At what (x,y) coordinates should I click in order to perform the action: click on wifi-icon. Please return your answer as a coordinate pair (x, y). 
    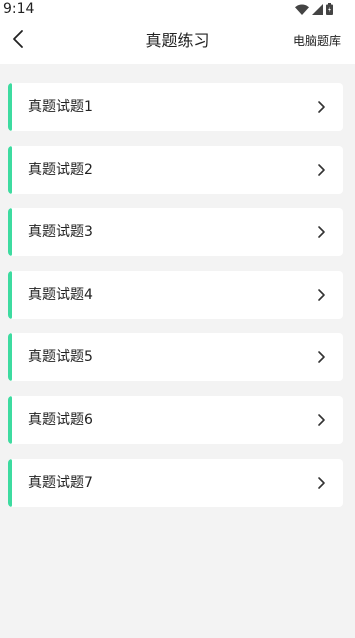
    Looking at the image, I should click on (302, 9).